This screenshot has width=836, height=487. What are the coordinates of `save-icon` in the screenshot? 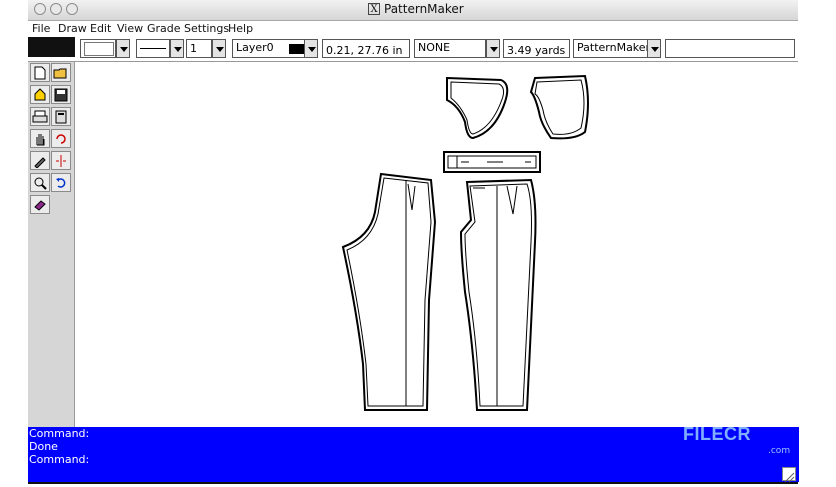 It's located at (61, 94).